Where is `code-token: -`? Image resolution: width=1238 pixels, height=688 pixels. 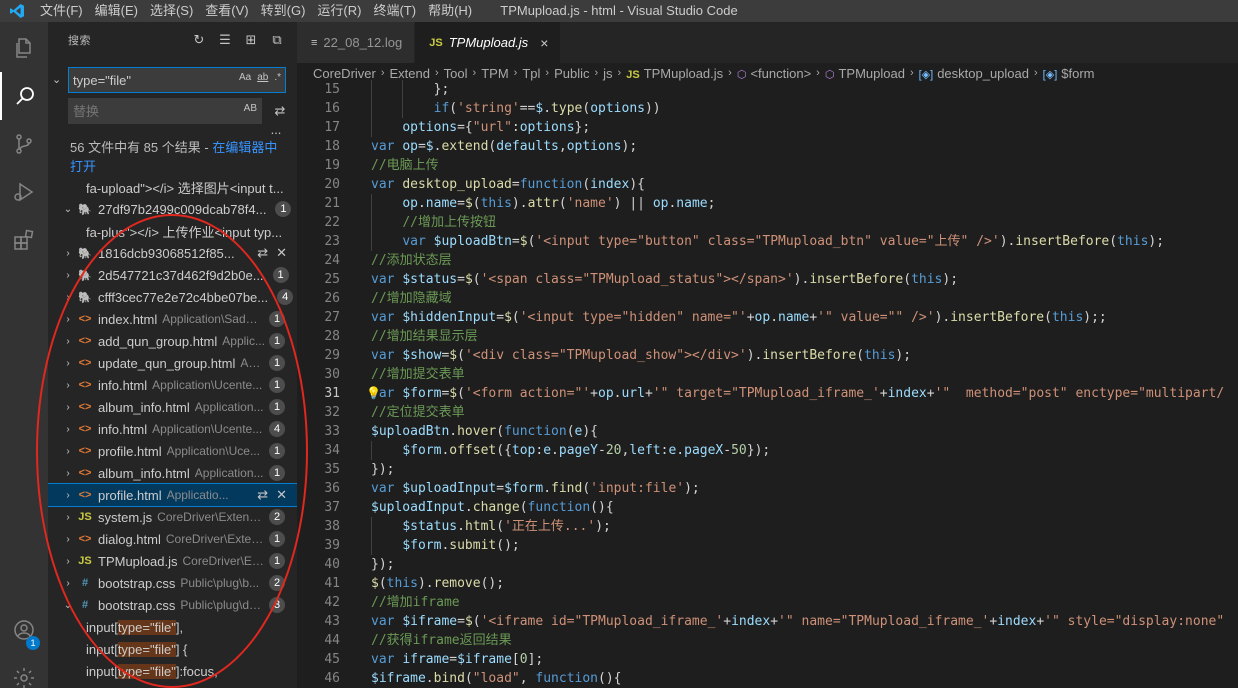
code-token: - is located at coordinates (727, 450).